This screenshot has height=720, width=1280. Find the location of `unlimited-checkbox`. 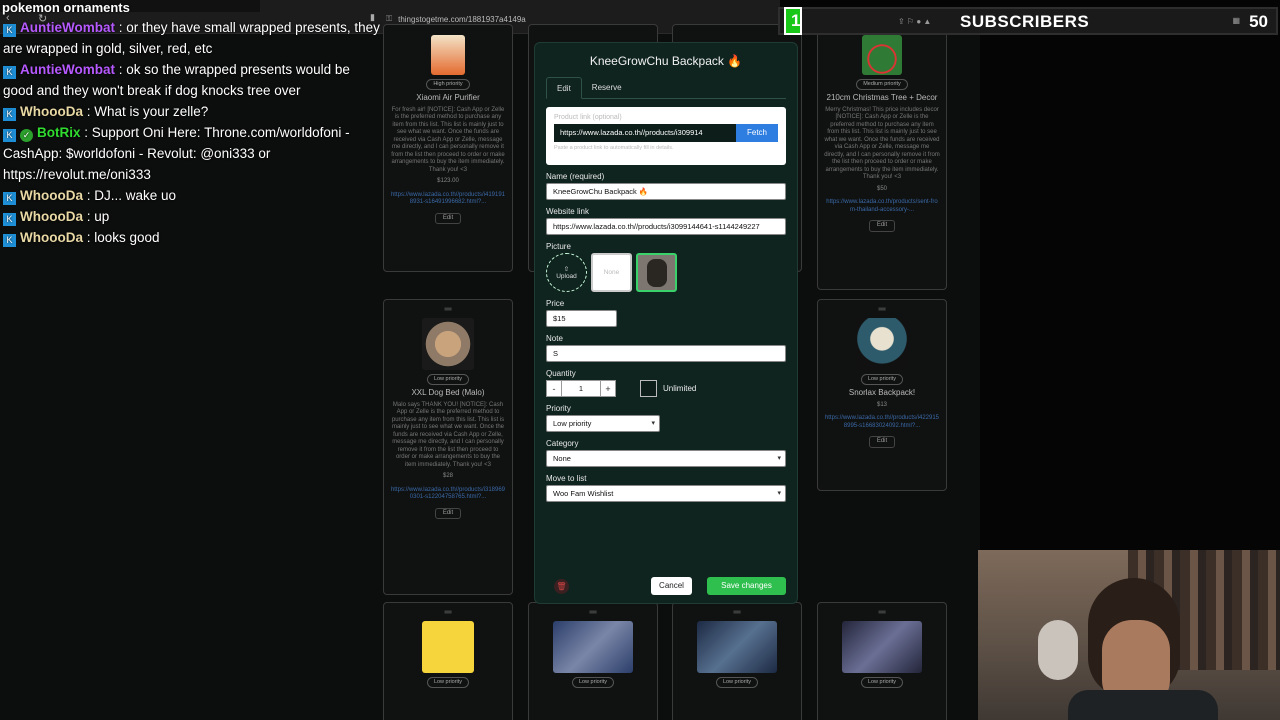

unlimited-checkbox is located at coordinates (648, 388).